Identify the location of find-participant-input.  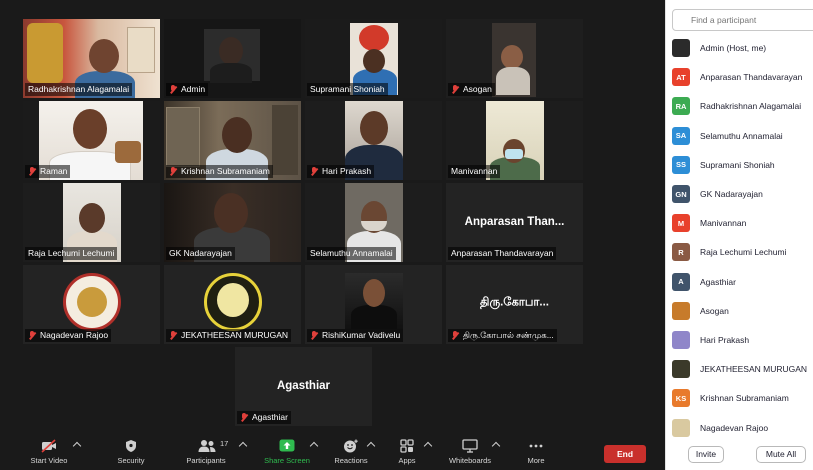
(742, 20).